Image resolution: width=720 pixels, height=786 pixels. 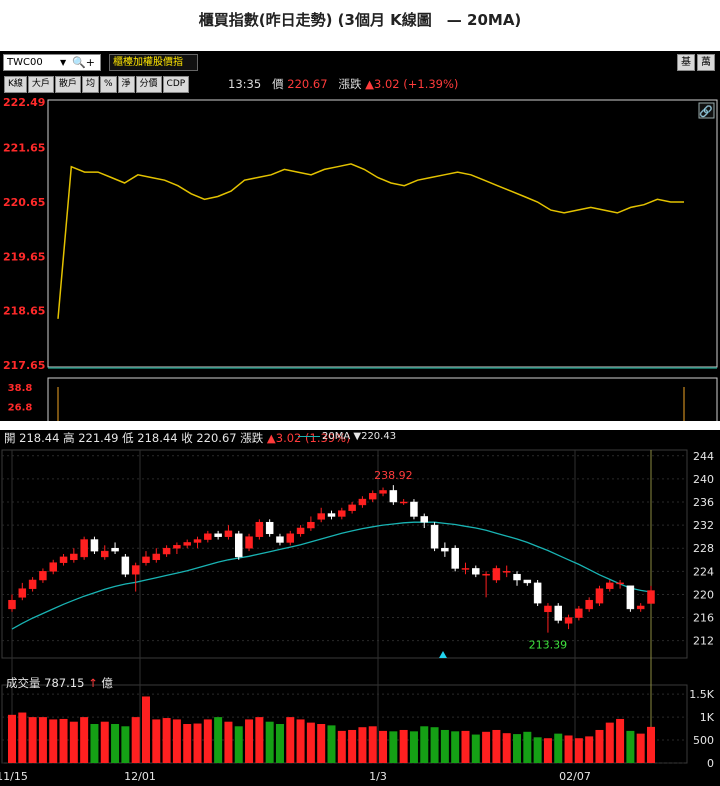 I want to click on ma-name: 20MA, so click(x=336, y=436).